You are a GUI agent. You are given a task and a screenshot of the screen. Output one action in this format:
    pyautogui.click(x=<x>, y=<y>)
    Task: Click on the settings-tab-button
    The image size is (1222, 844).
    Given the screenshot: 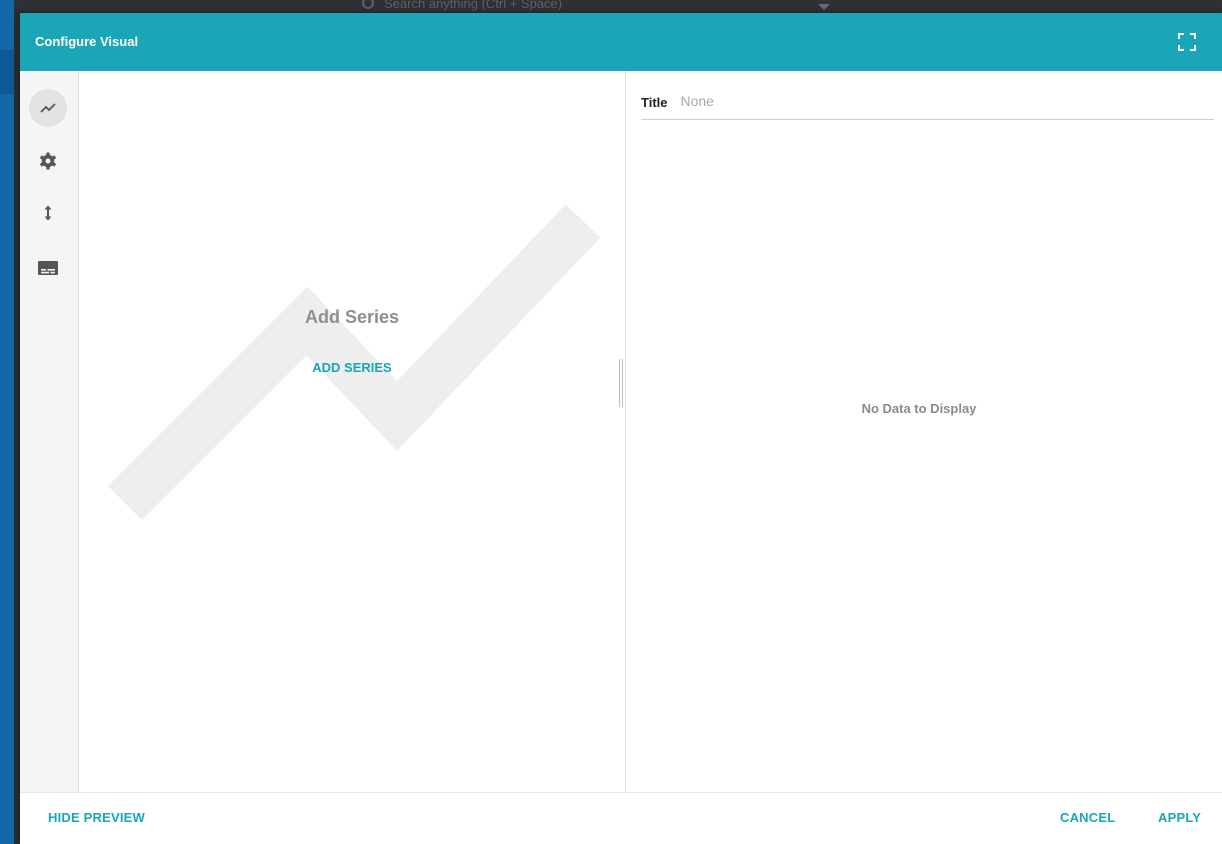 What is the action you would take?
    pyautogui.click(x=48, y=161)
    